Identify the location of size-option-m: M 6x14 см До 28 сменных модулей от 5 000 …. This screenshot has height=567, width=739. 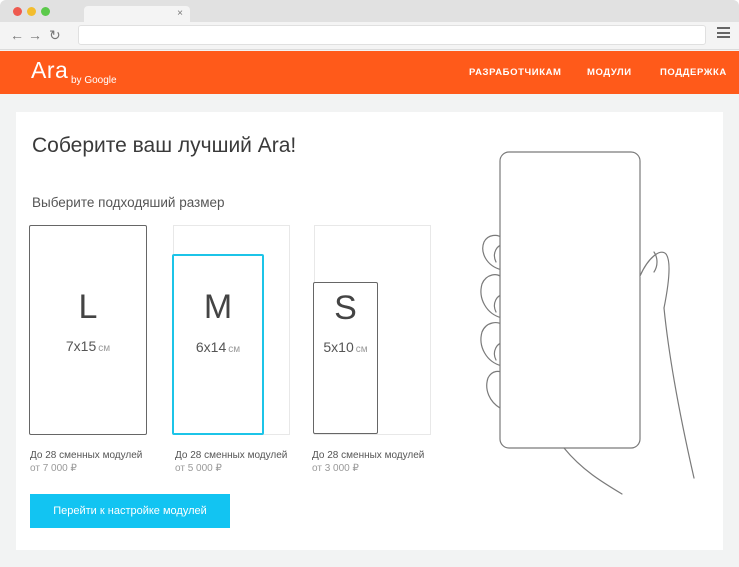
(233, 350).